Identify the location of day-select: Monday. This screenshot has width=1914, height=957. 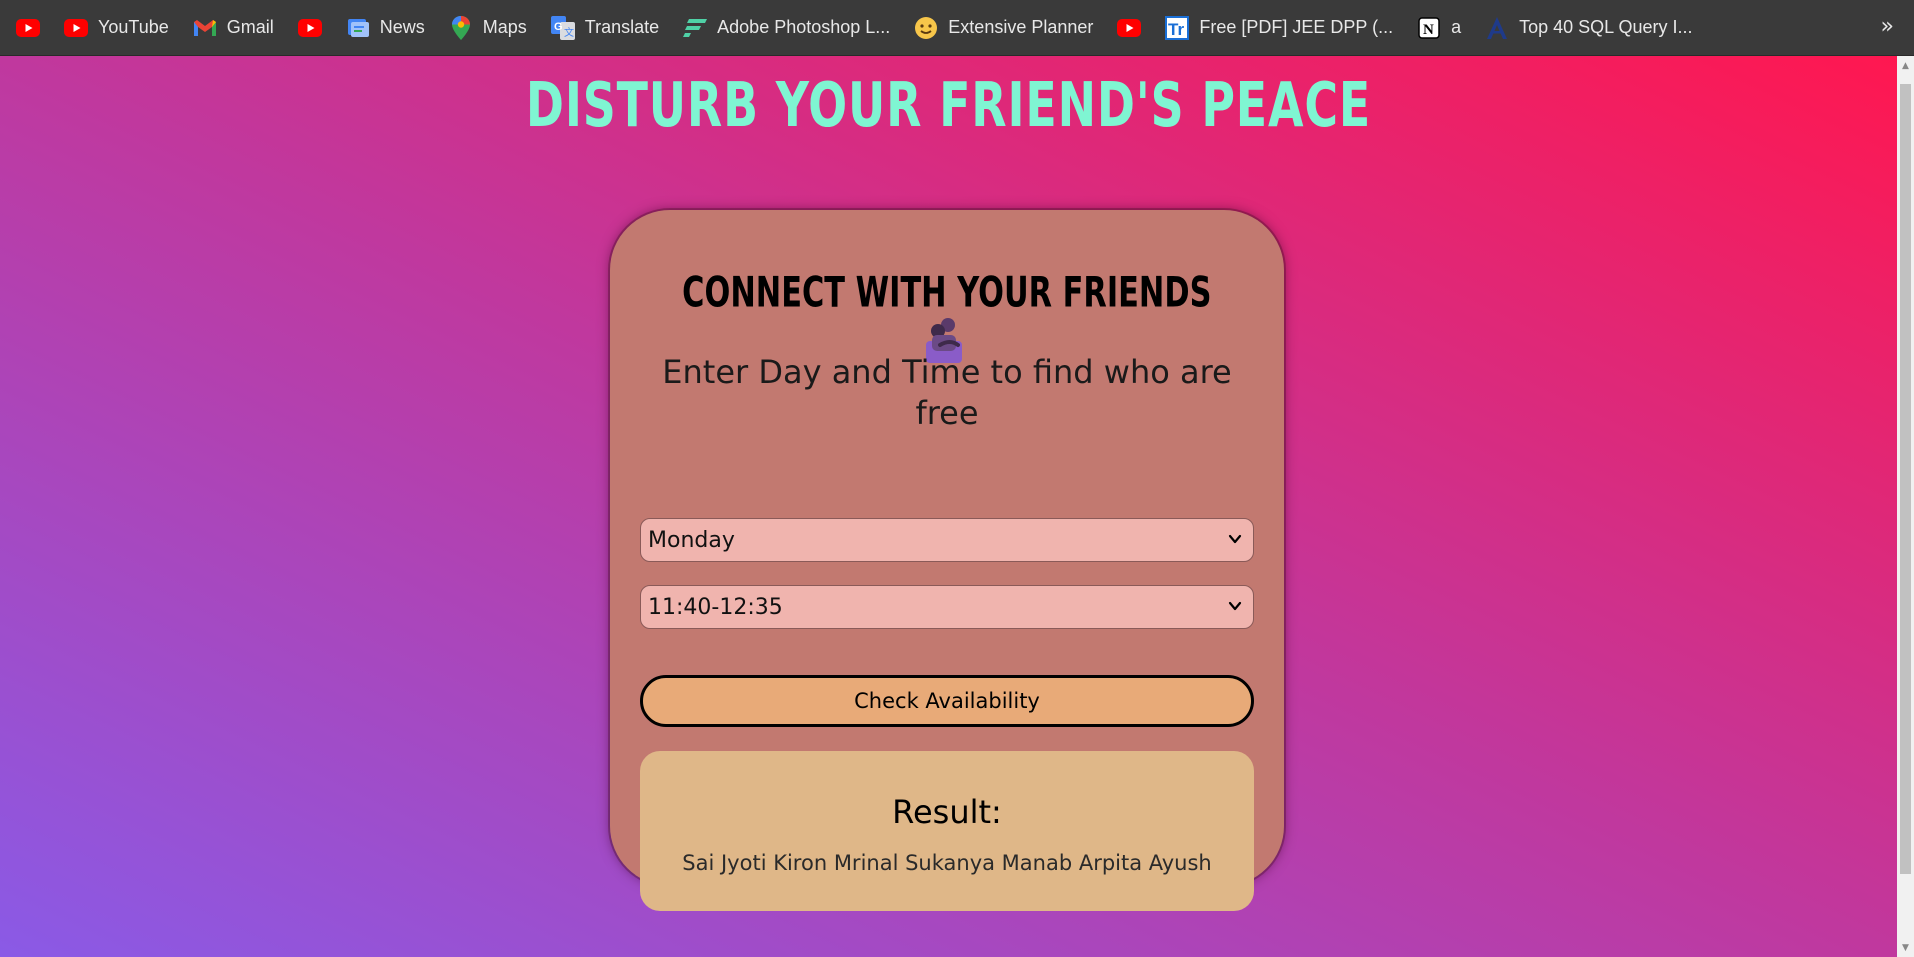
(947, 540).